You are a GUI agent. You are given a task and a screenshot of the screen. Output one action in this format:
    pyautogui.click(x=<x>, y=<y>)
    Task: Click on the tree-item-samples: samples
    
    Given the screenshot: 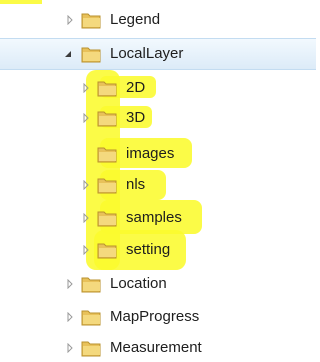 What is the action you would take?
    pyautogui.click(x=158, y=218)
    